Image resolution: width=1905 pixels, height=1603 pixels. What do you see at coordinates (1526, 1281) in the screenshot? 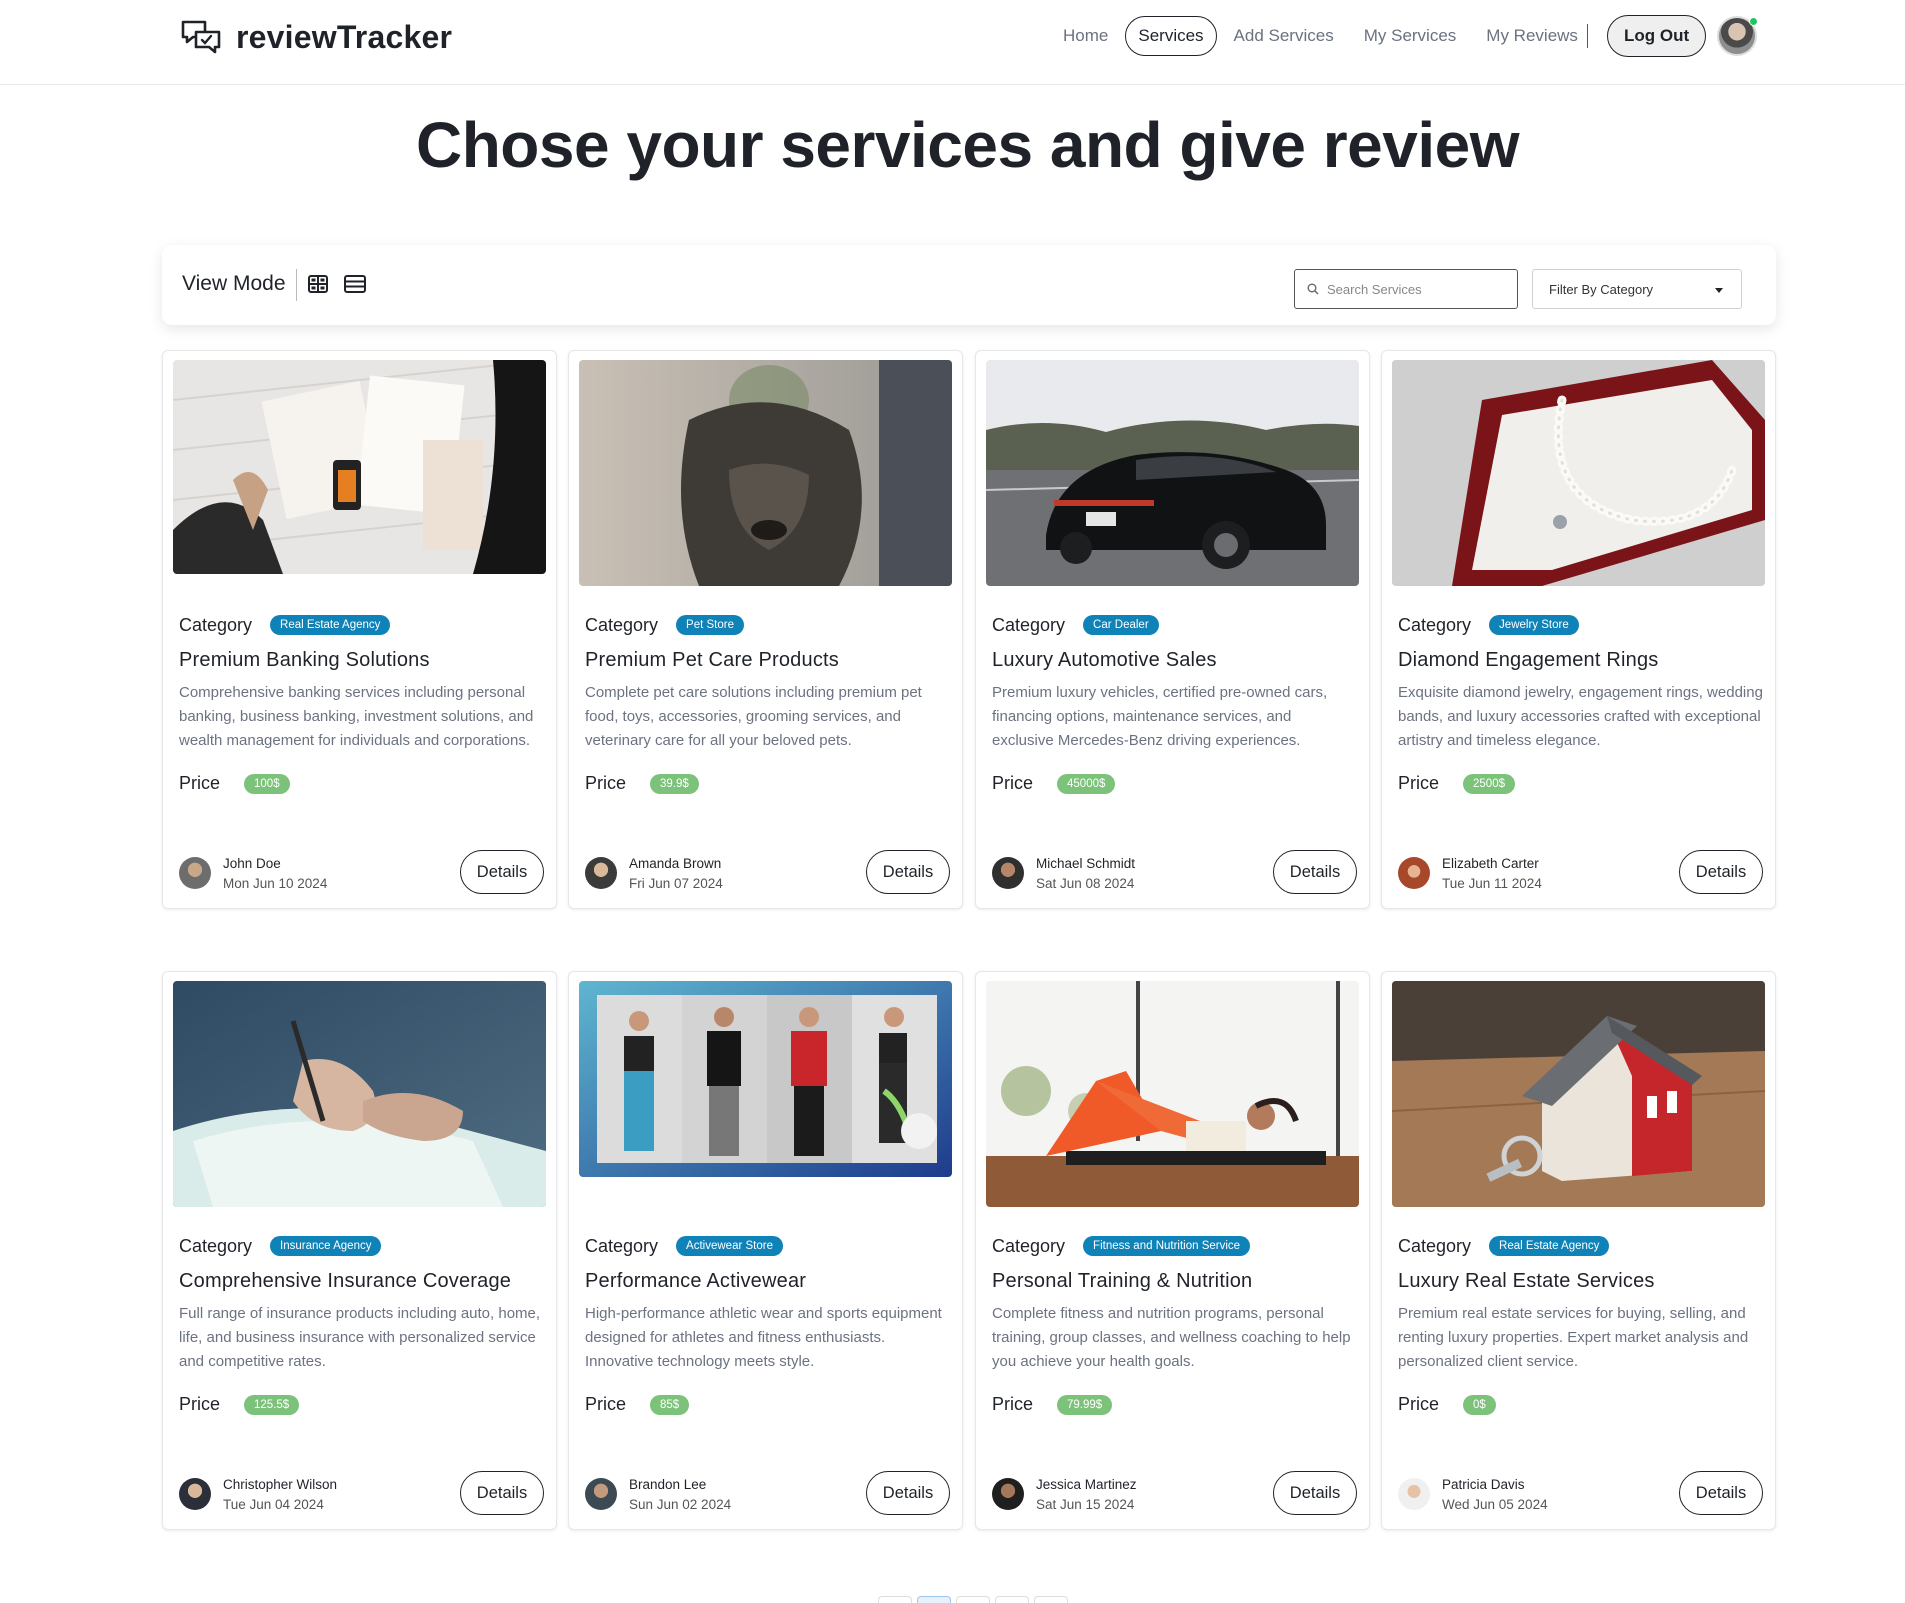
I see `card-title: Luxury Real Estate Services` at bounding box center [1526, 1281].